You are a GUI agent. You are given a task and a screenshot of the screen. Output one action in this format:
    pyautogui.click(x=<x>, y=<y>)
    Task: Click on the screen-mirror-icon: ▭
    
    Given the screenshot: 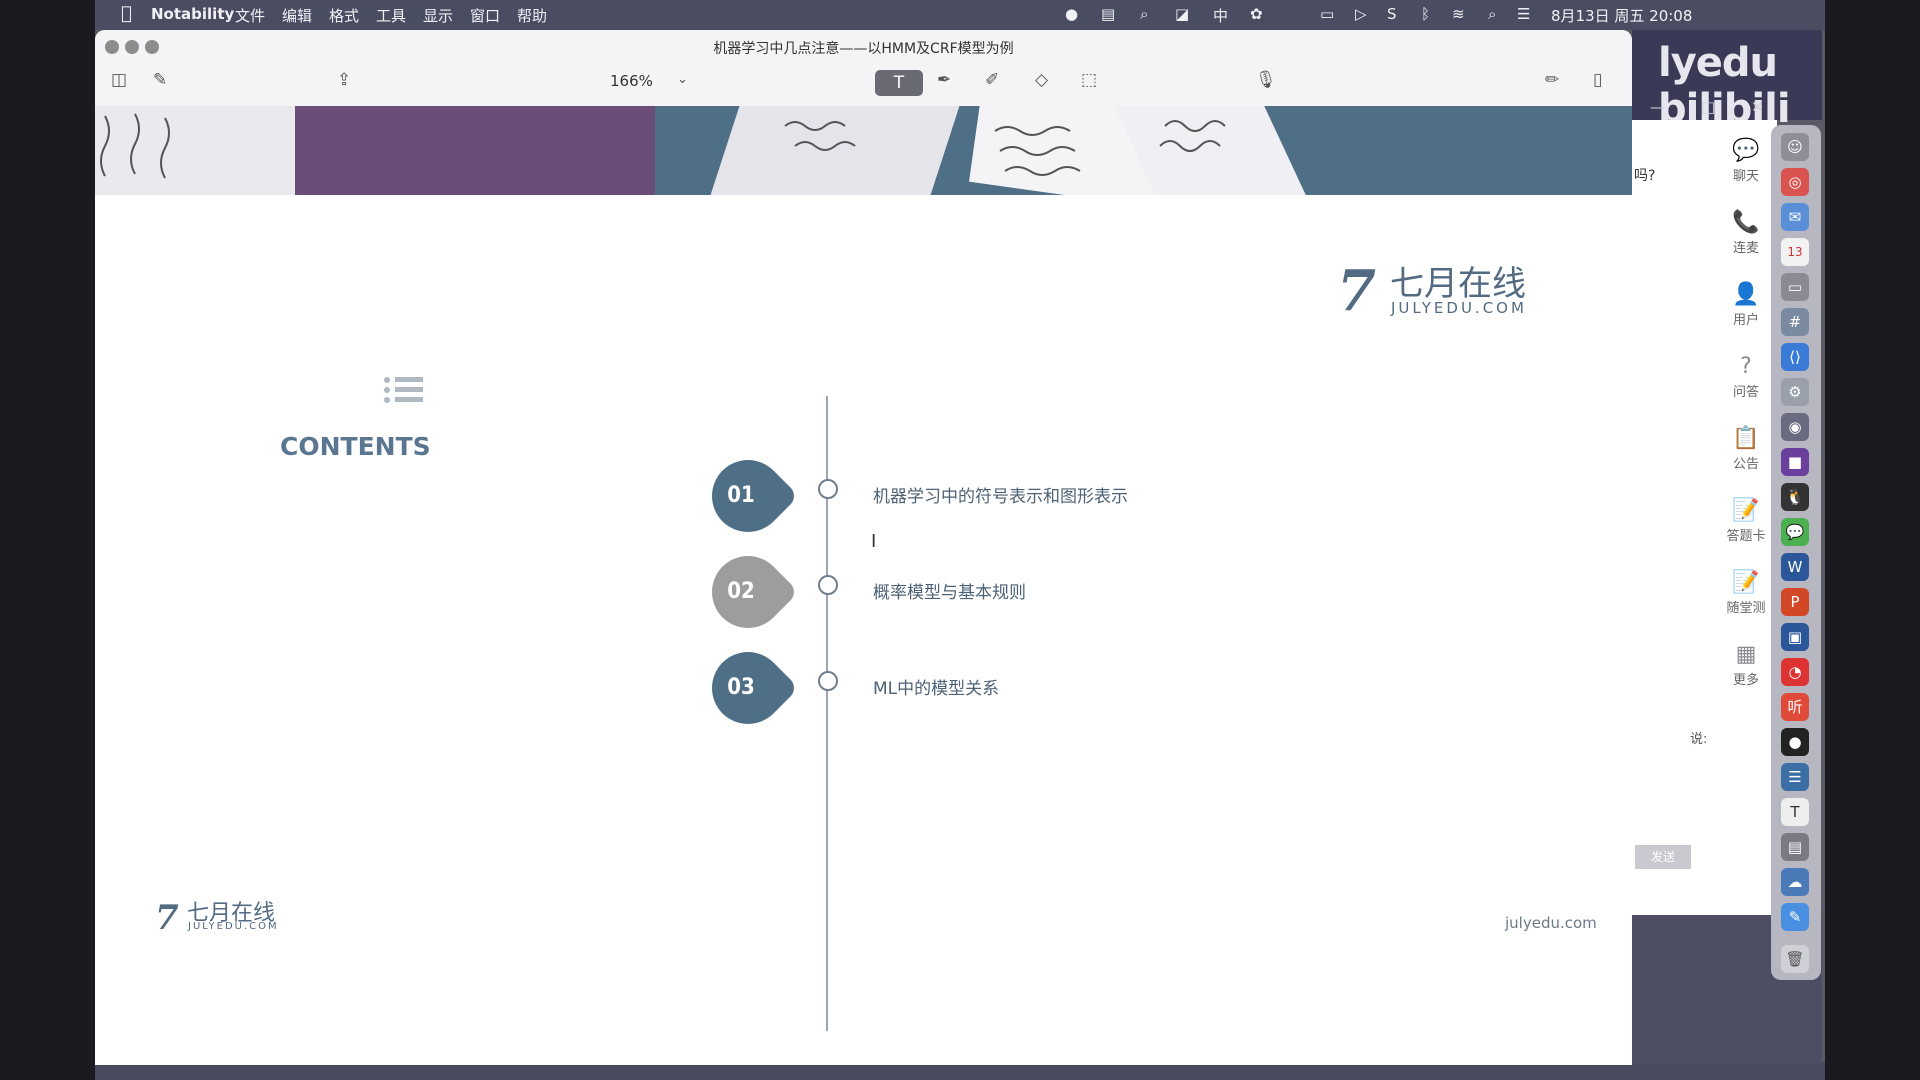 What is the action you would take?
    pyautogui.click(x=1327, y=14)
    